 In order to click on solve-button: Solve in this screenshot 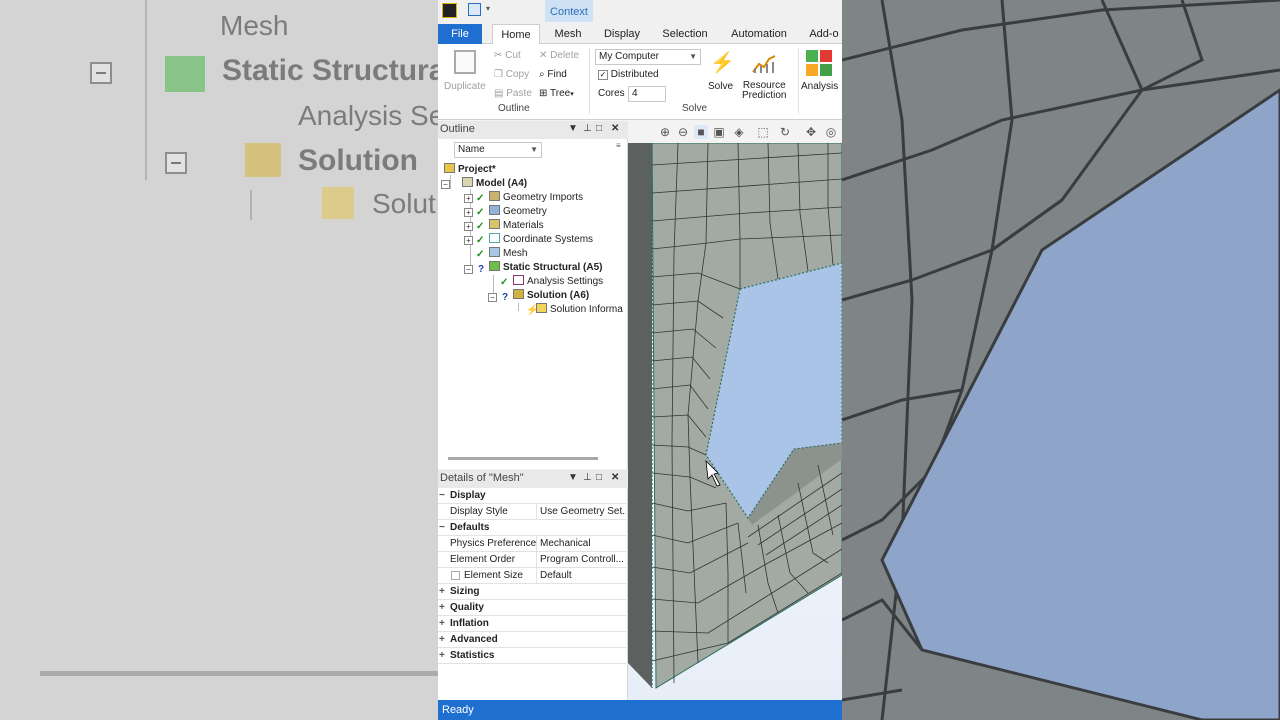, I will do `click(720, 86)`.